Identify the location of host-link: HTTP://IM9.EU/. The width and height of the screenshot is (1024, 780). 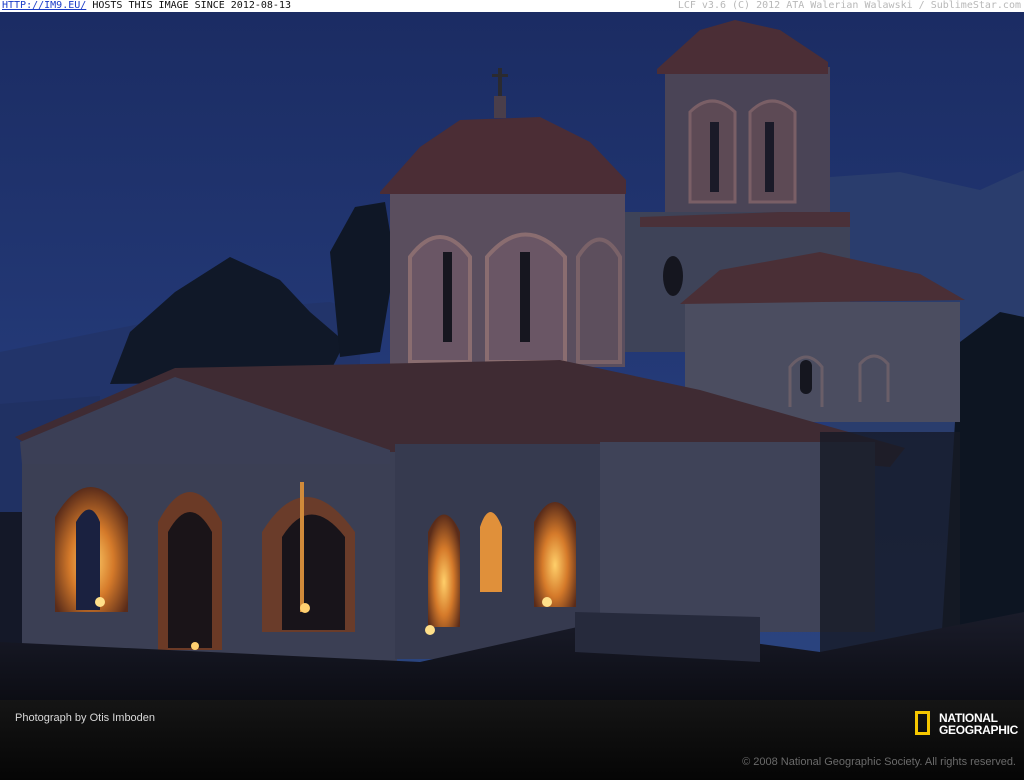
(44, 5).